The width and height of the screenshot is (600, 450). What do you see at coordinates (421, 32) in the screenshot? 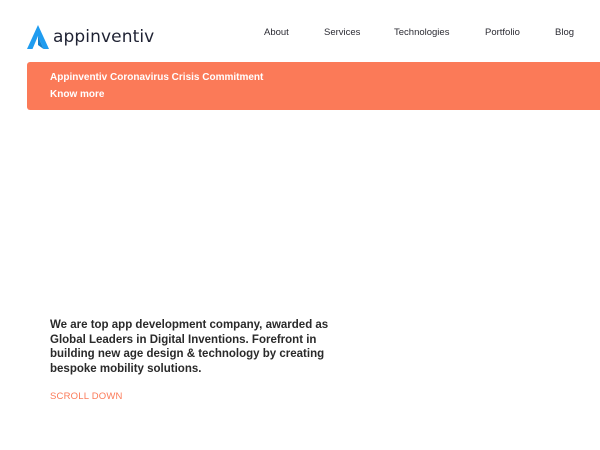
I see `nav-item-technologies: Technologies` at bounding box center [421, 32].